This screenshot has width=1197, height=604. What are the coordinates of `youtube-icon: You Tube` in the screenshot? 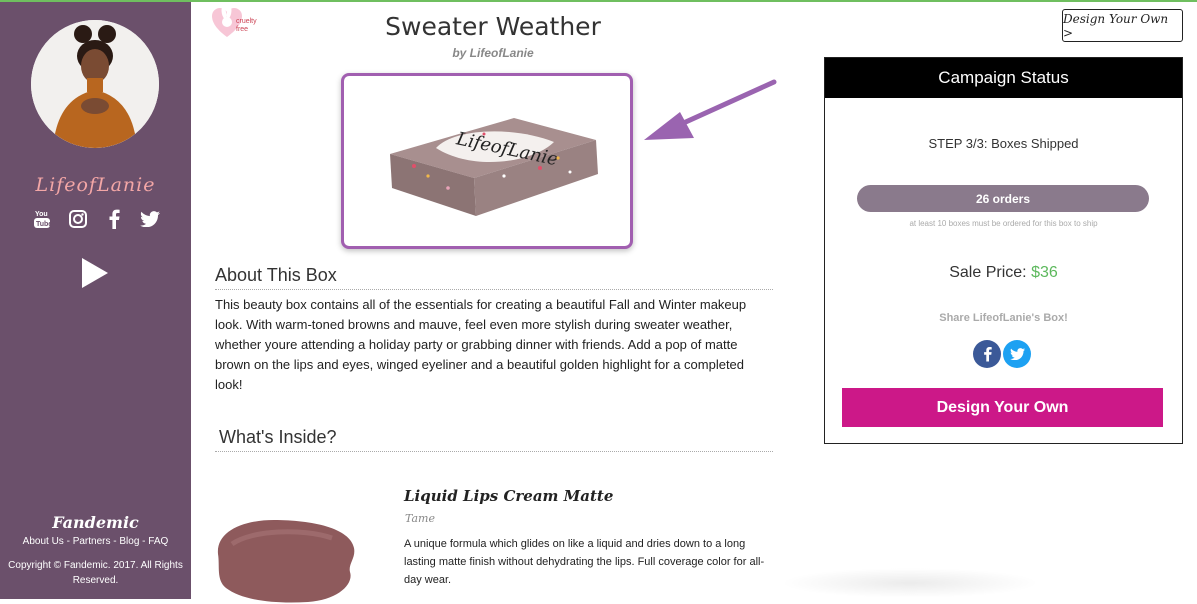 It's located at (42, 219).